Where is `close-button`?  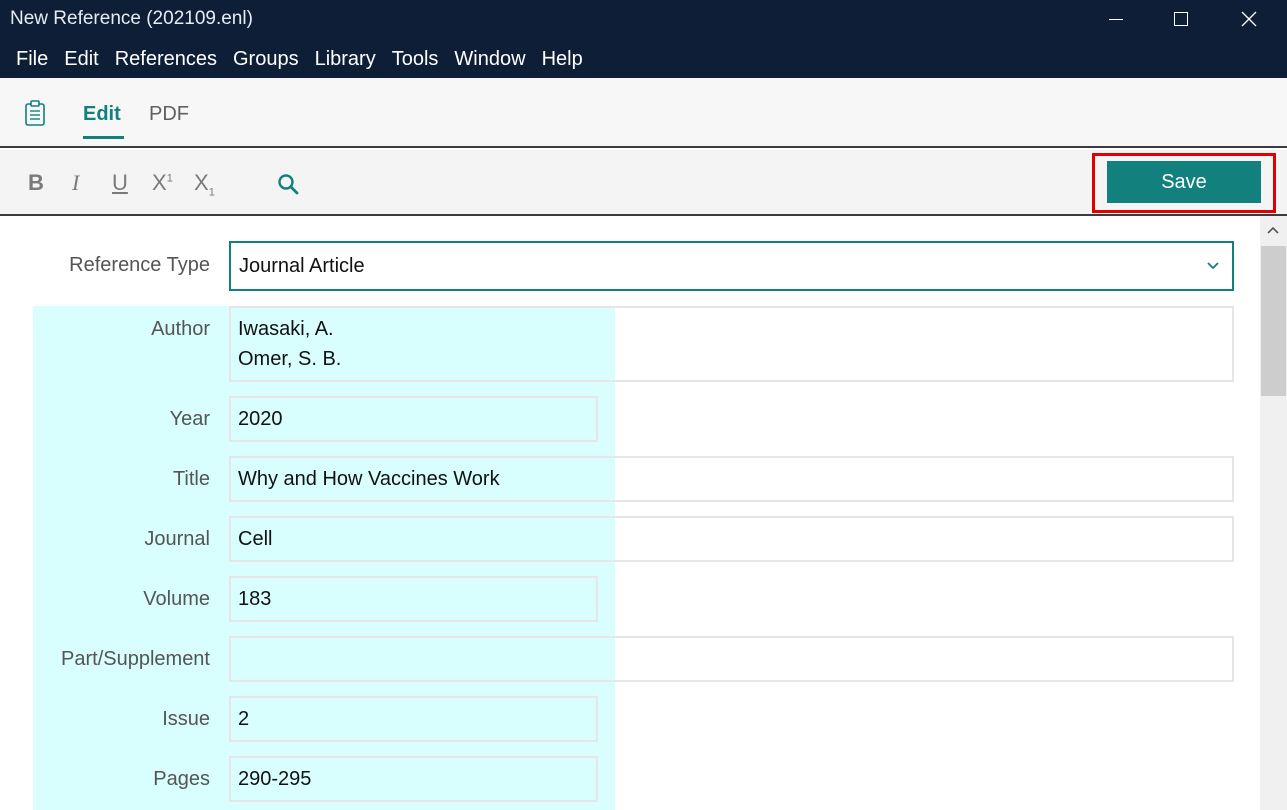
close-button is located at coordinates (1249, 19).